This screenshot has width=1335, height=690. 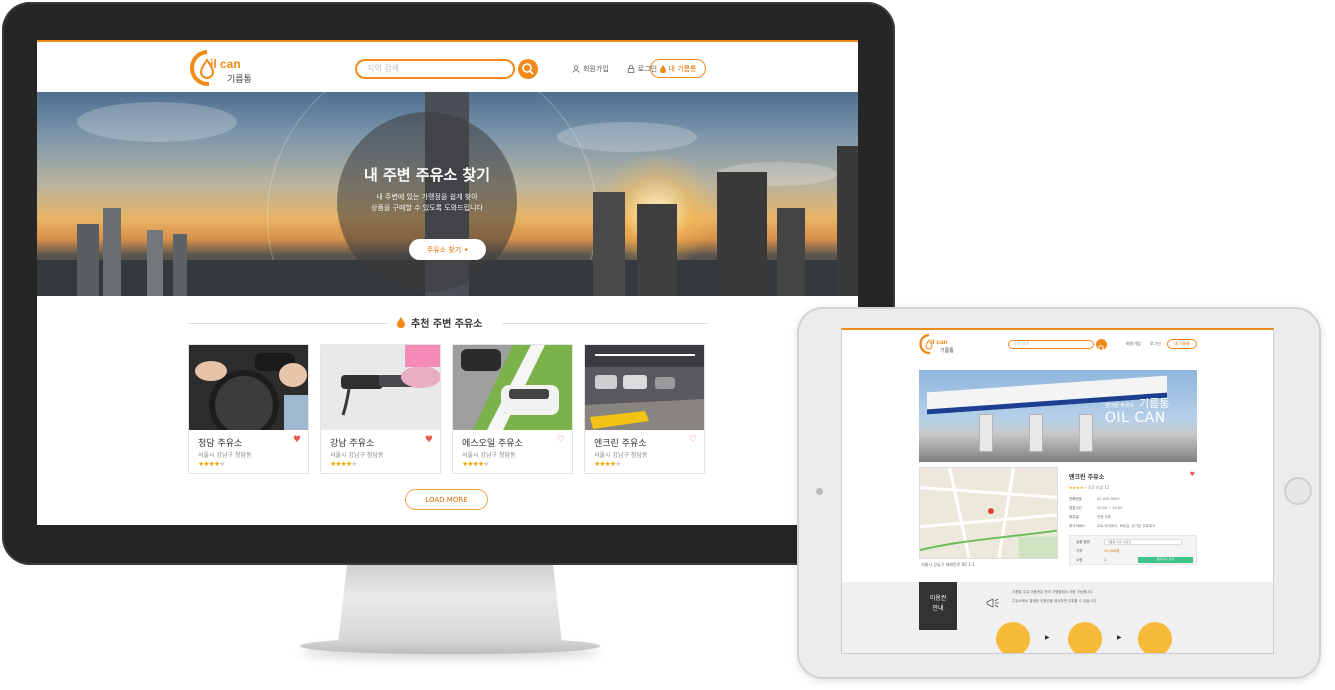 What do you see at coordinates (439, 322) in the screenshot?
I see `recommended-section-title: 추천 주변 주유소` at bounding box center [439, 322].